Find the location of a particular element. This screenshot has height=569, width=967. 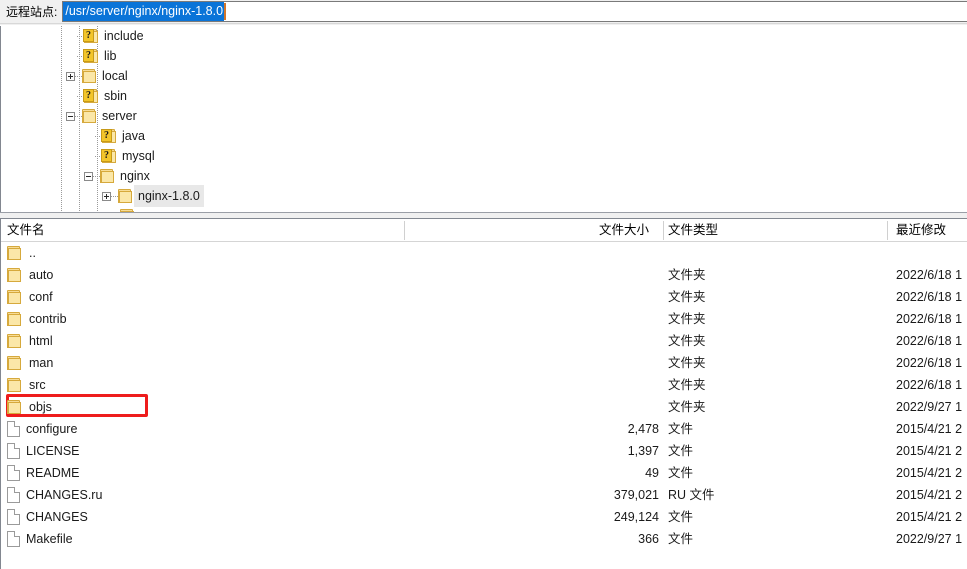

cell-filename: conf is located at coordinates (30, 297).